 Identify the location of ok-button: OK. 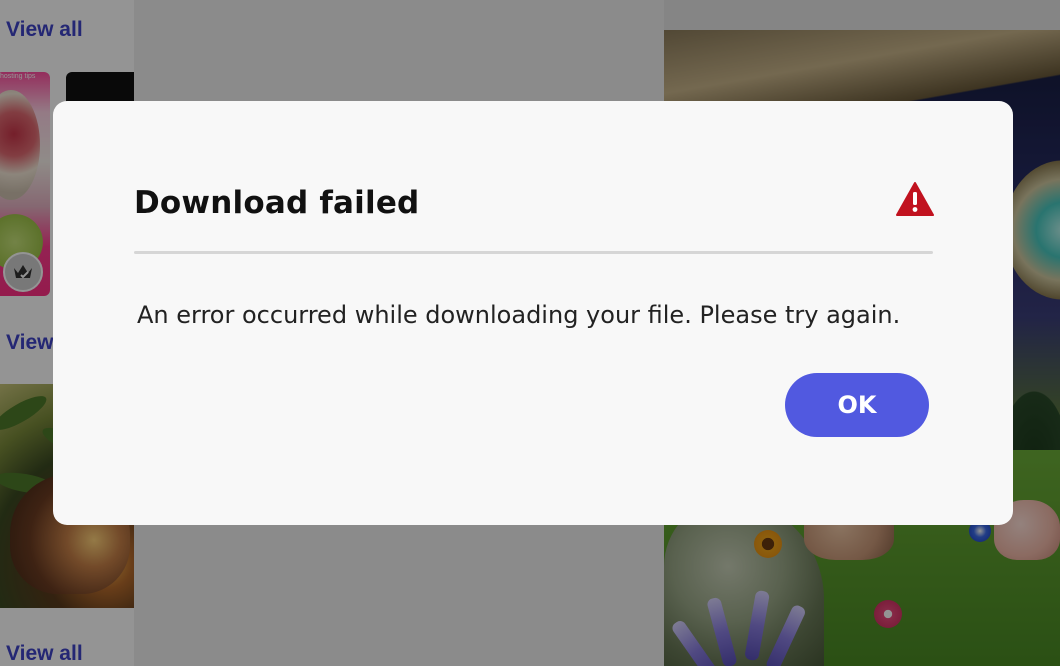
(857, 405).